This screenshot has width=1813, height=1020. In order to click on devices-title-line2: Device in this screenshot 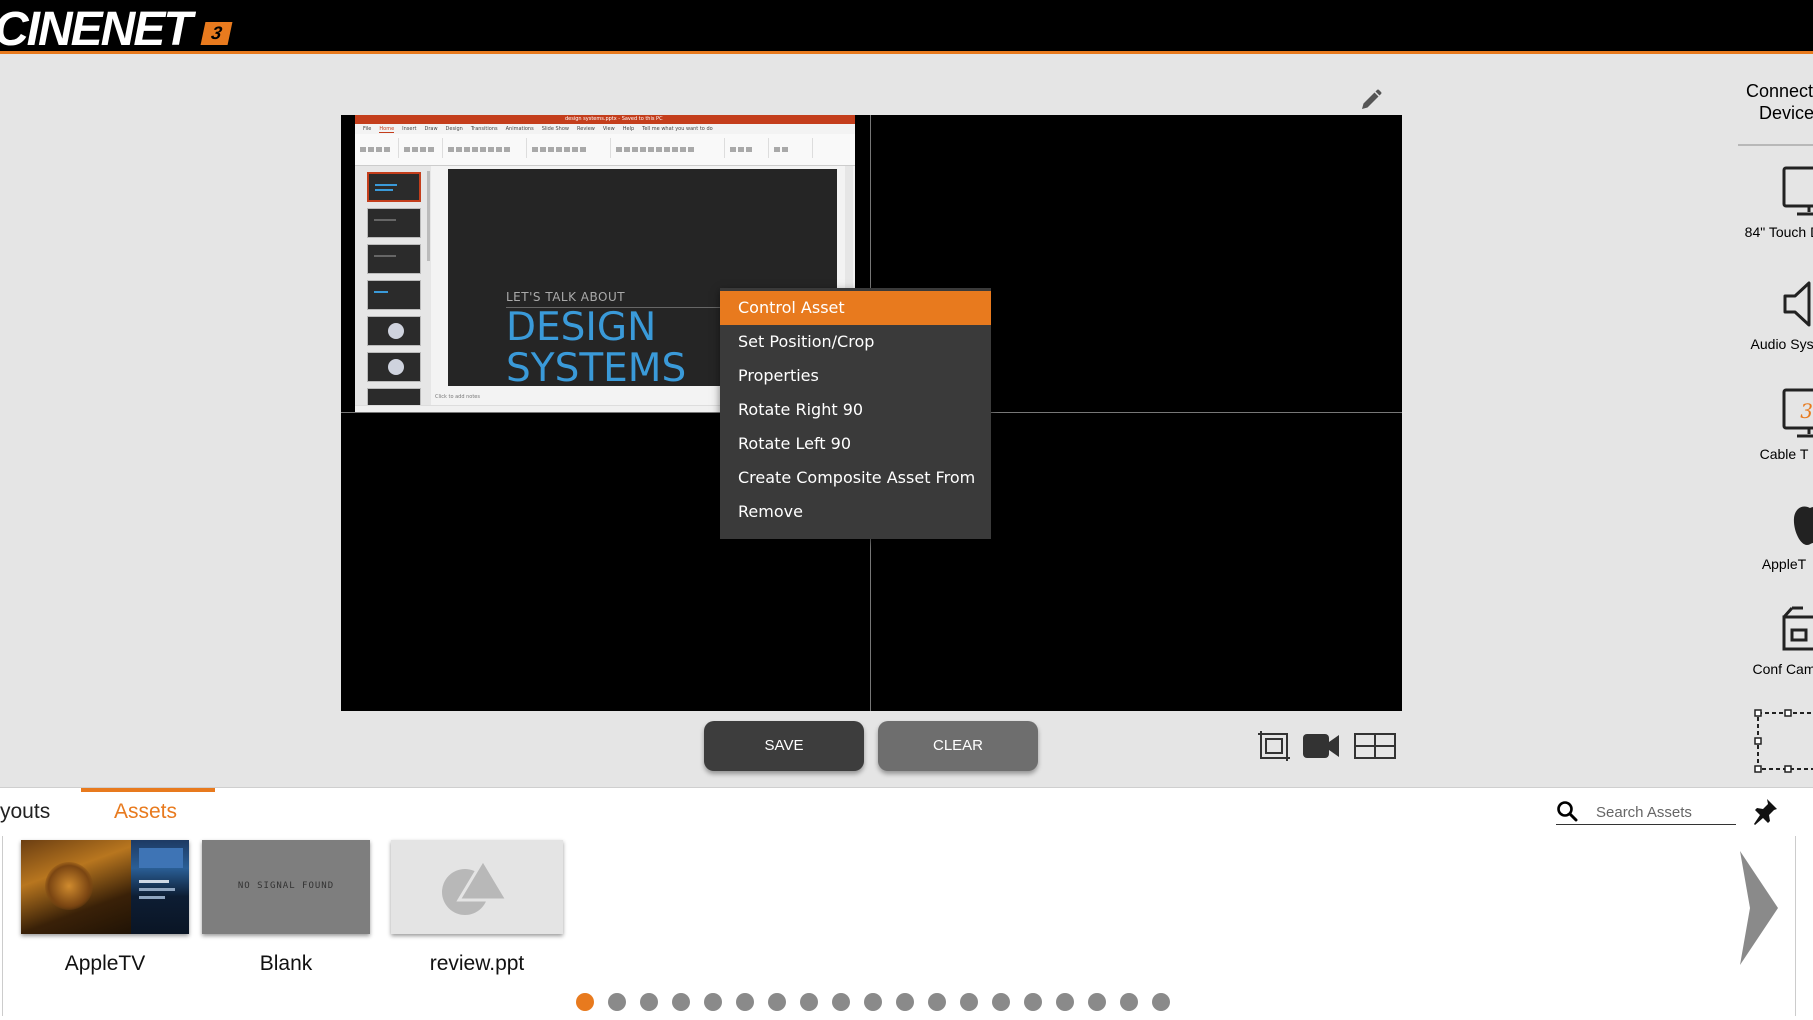, I will do `click(1786, 113)`.